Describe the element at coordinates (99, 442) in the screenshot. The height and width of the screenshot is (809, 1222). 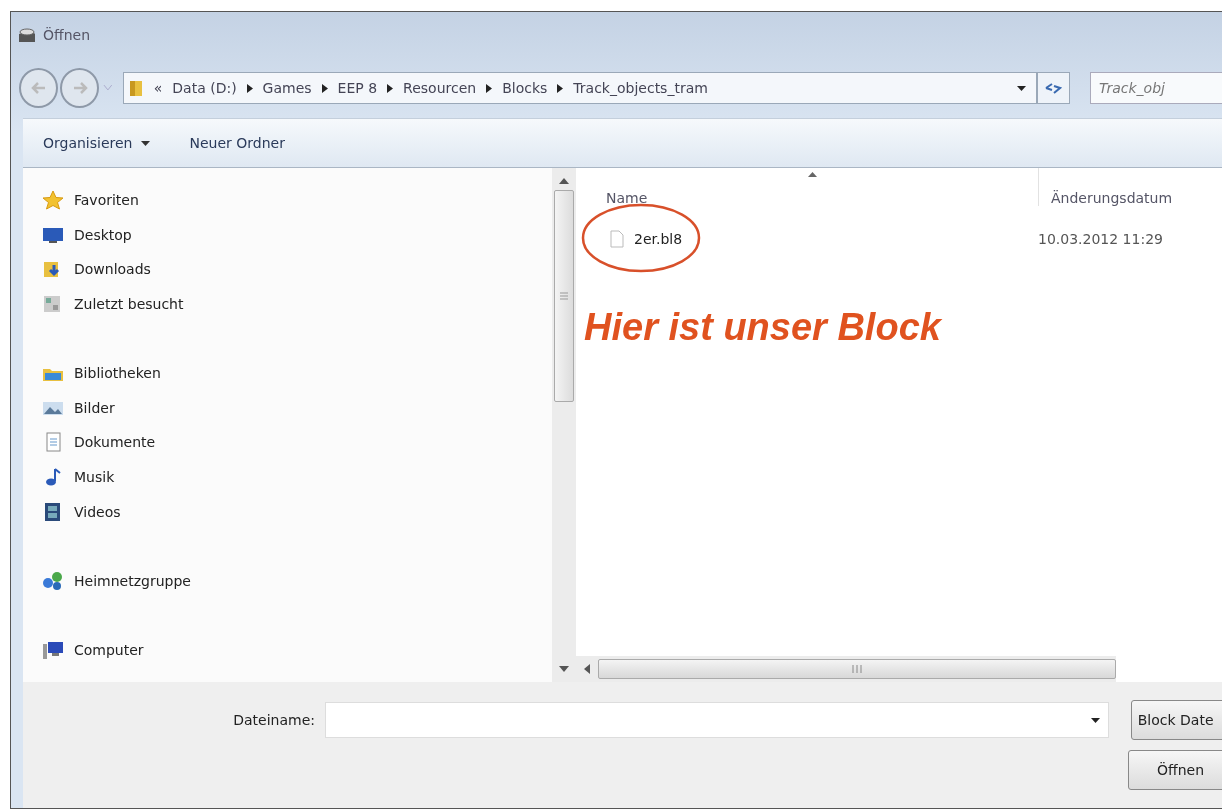
I see `nav-item: Dokumente` at that location.